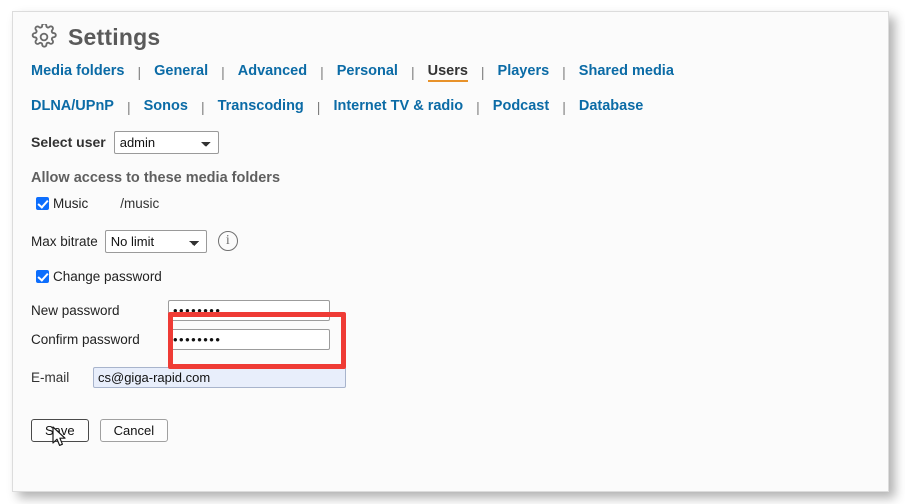 The height and width of the screenshot is (504, 905). I want to click on confirm-password-input, so click(249, 339).